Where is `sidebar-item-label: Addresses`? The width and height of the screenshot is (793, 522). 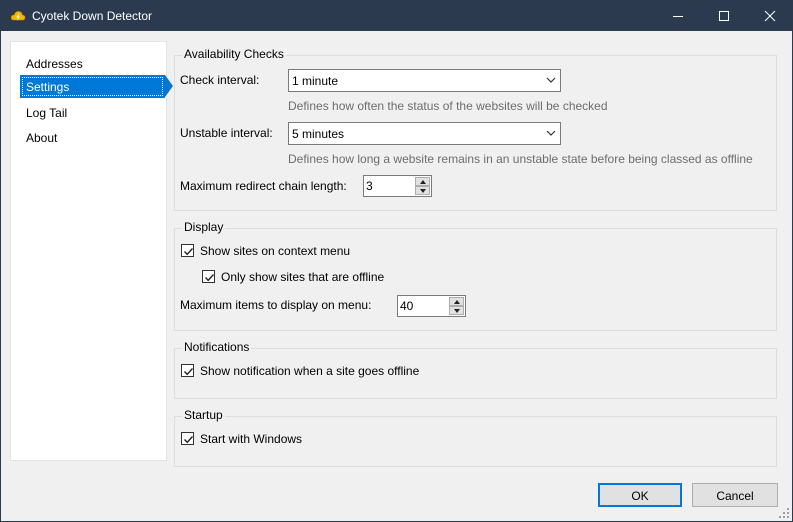
sidebar-item-label: Addresses is located at coordinates (54, 64).